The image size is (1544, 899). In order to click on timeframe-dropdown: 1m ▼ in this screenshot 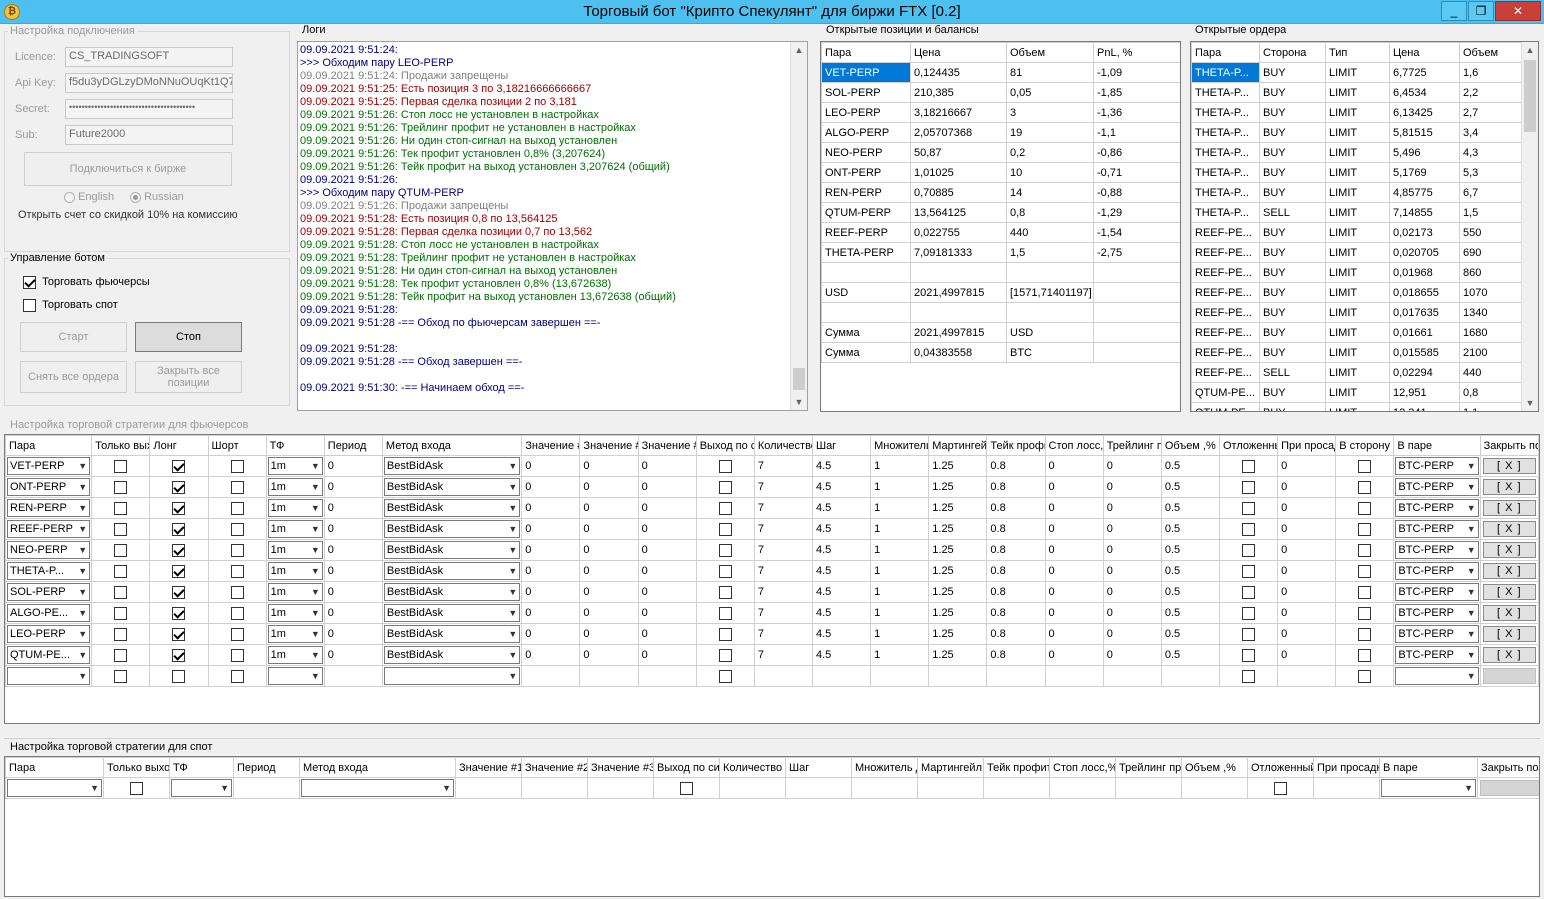, I will do `click(295, 613)`.